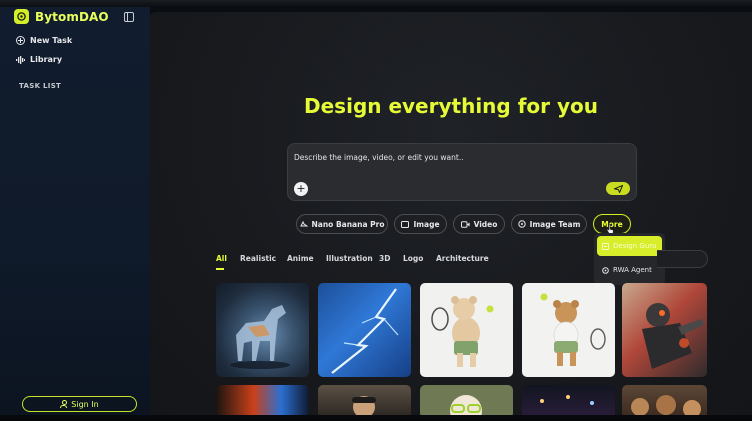  I want to click on menu-item-design-guru: Design Guru, so click(629, 246).